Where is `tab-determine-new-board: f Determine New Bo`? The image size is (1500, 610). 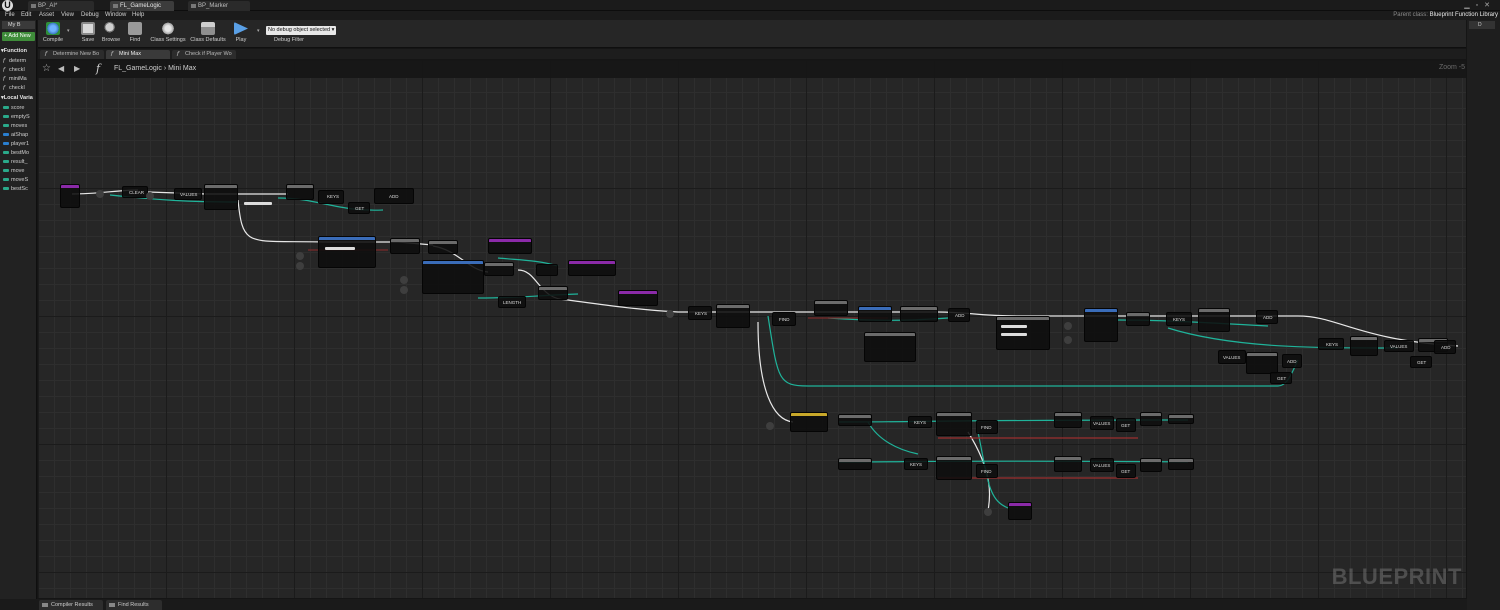 tab-determine-new-board: f Determine New Bo is located at coordinates (72, 54).